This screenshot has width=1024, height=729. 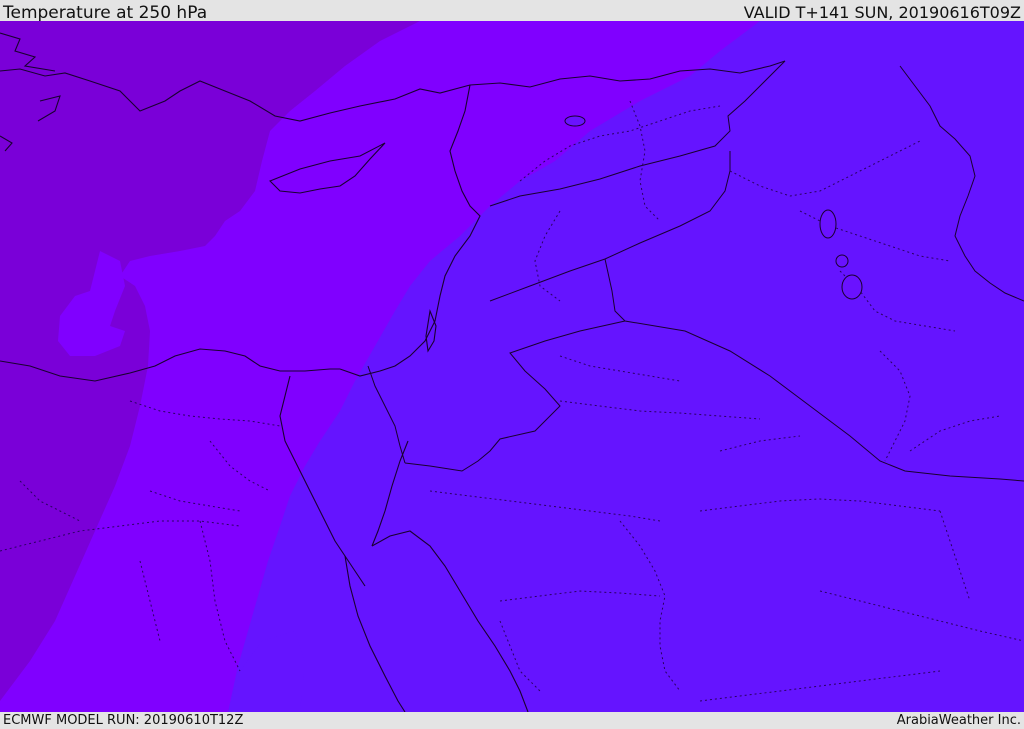 I want to click on lake-habbaniyah, so click(x=842, y=261).